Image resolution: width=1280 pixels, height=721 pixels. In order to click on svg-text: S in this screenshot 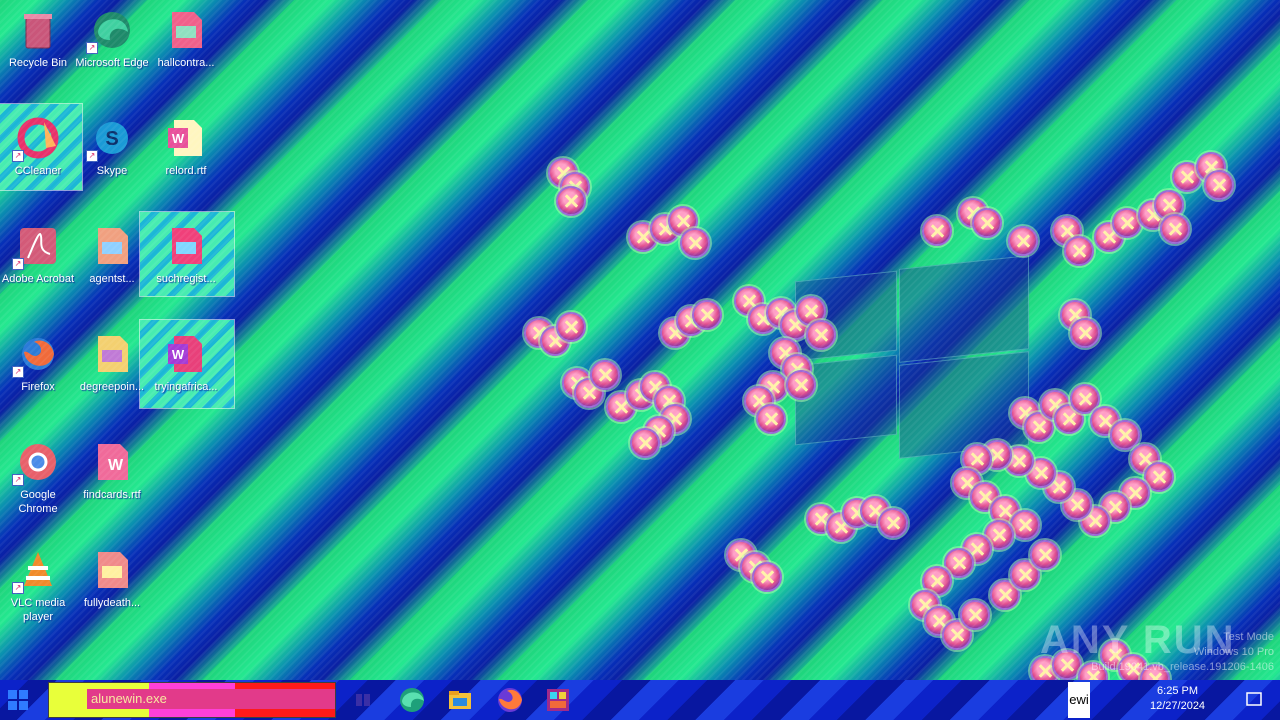, I will do `click(111, 139)`.